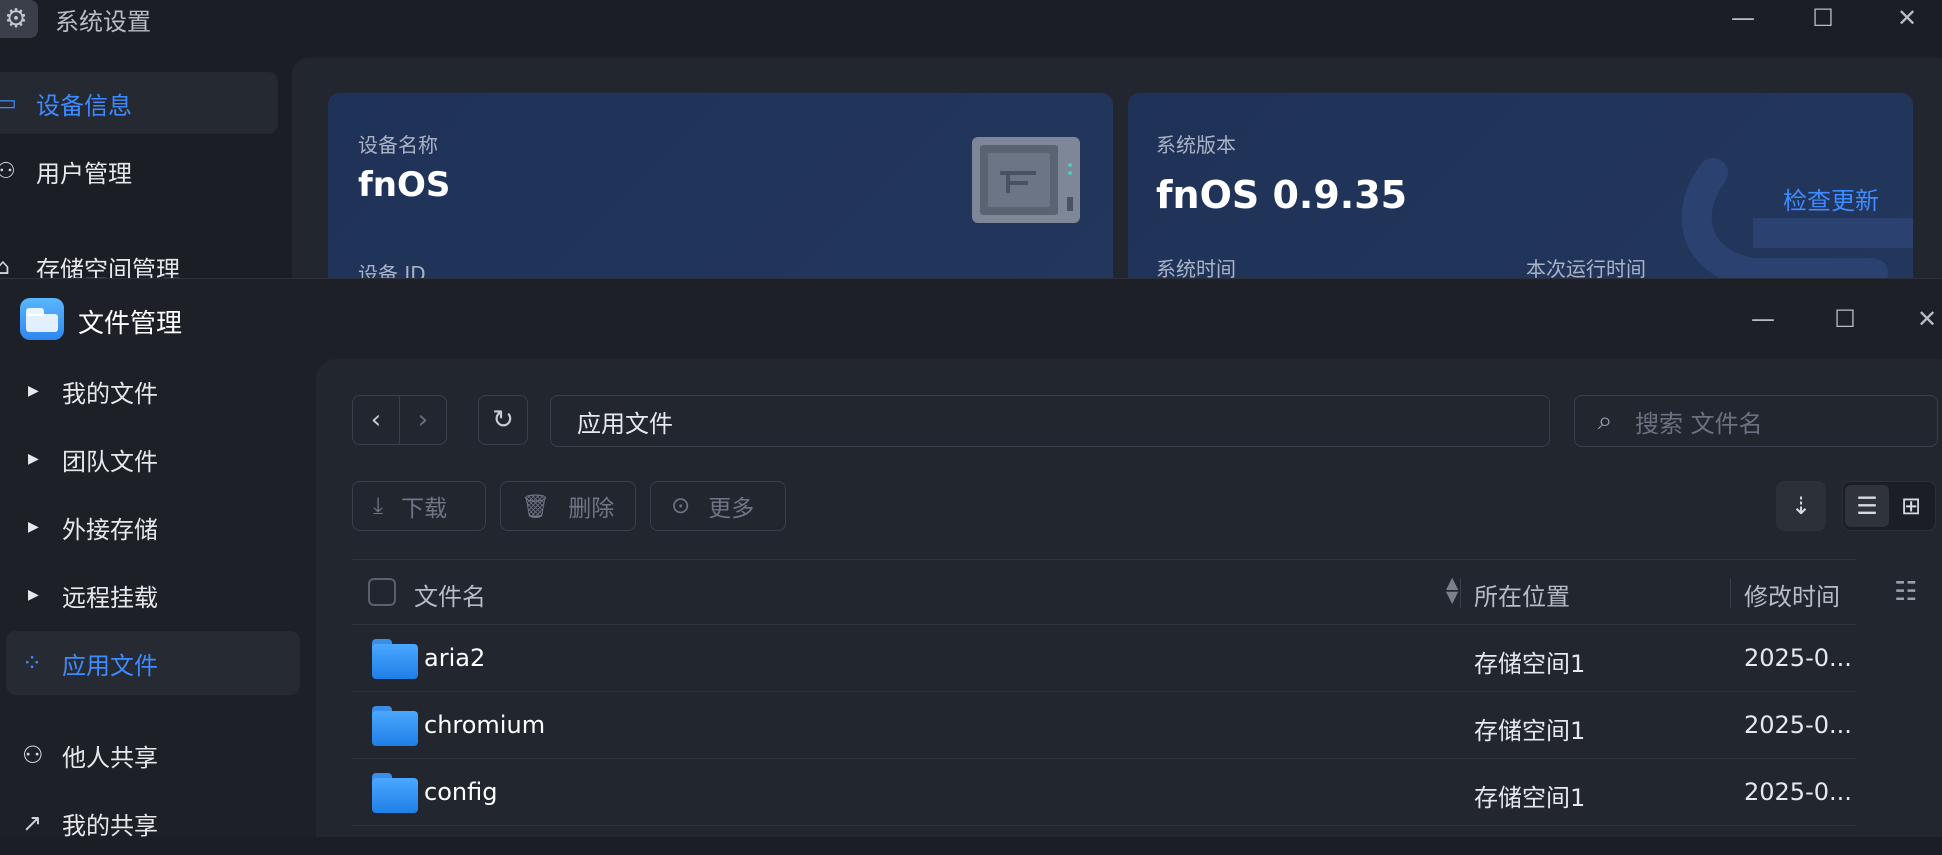 This screenshot has height=855, width=1942. What do you see at coordinates (33, 755) in the screenshot?
I see `people-icon: ⚇` at bounding box center [33, 755].